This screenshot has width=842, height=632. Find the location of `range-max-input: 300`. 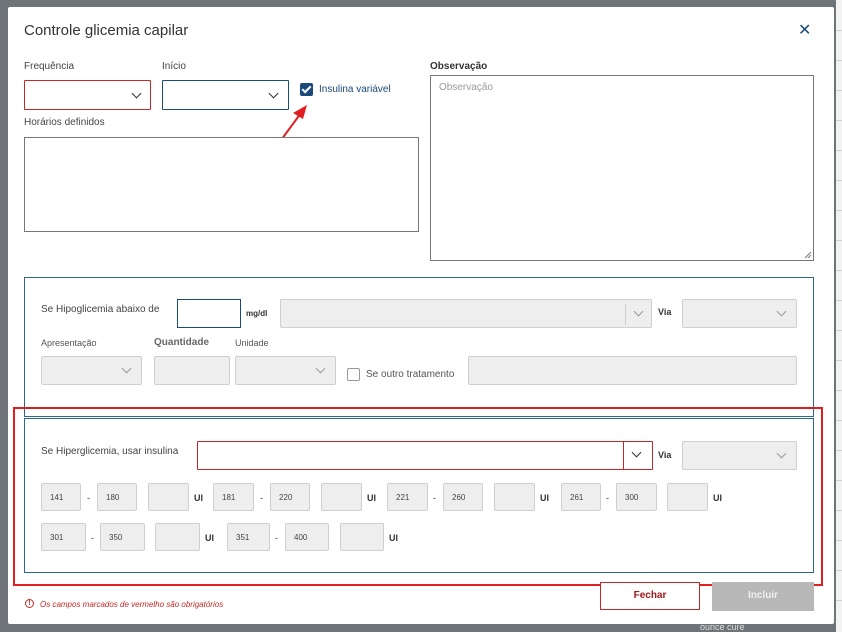

range-max-input: 300 is located at coordinates (636, 497).